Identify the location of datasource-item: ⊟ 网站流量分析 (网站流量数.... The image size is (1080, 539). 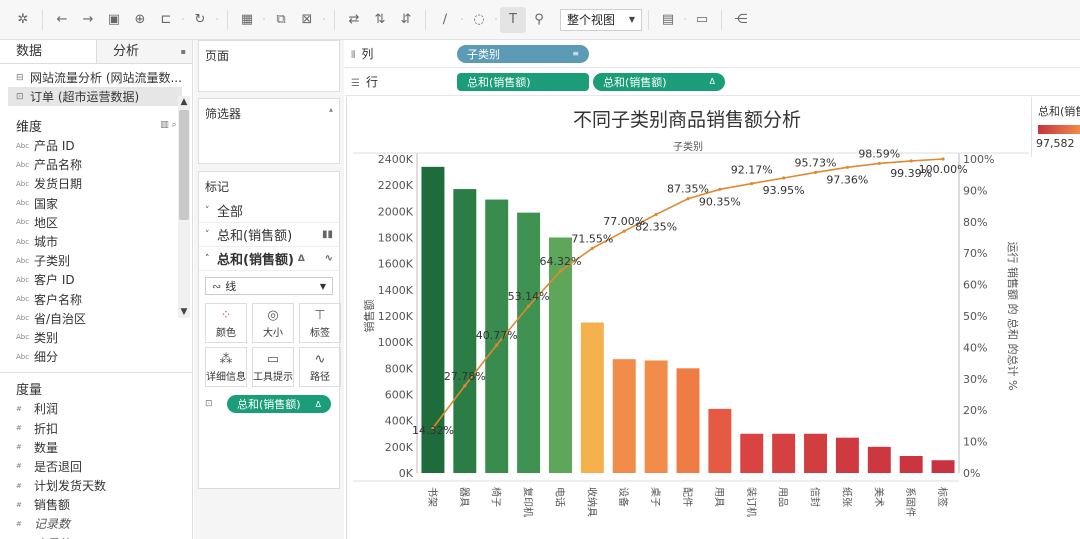
(96, 77).